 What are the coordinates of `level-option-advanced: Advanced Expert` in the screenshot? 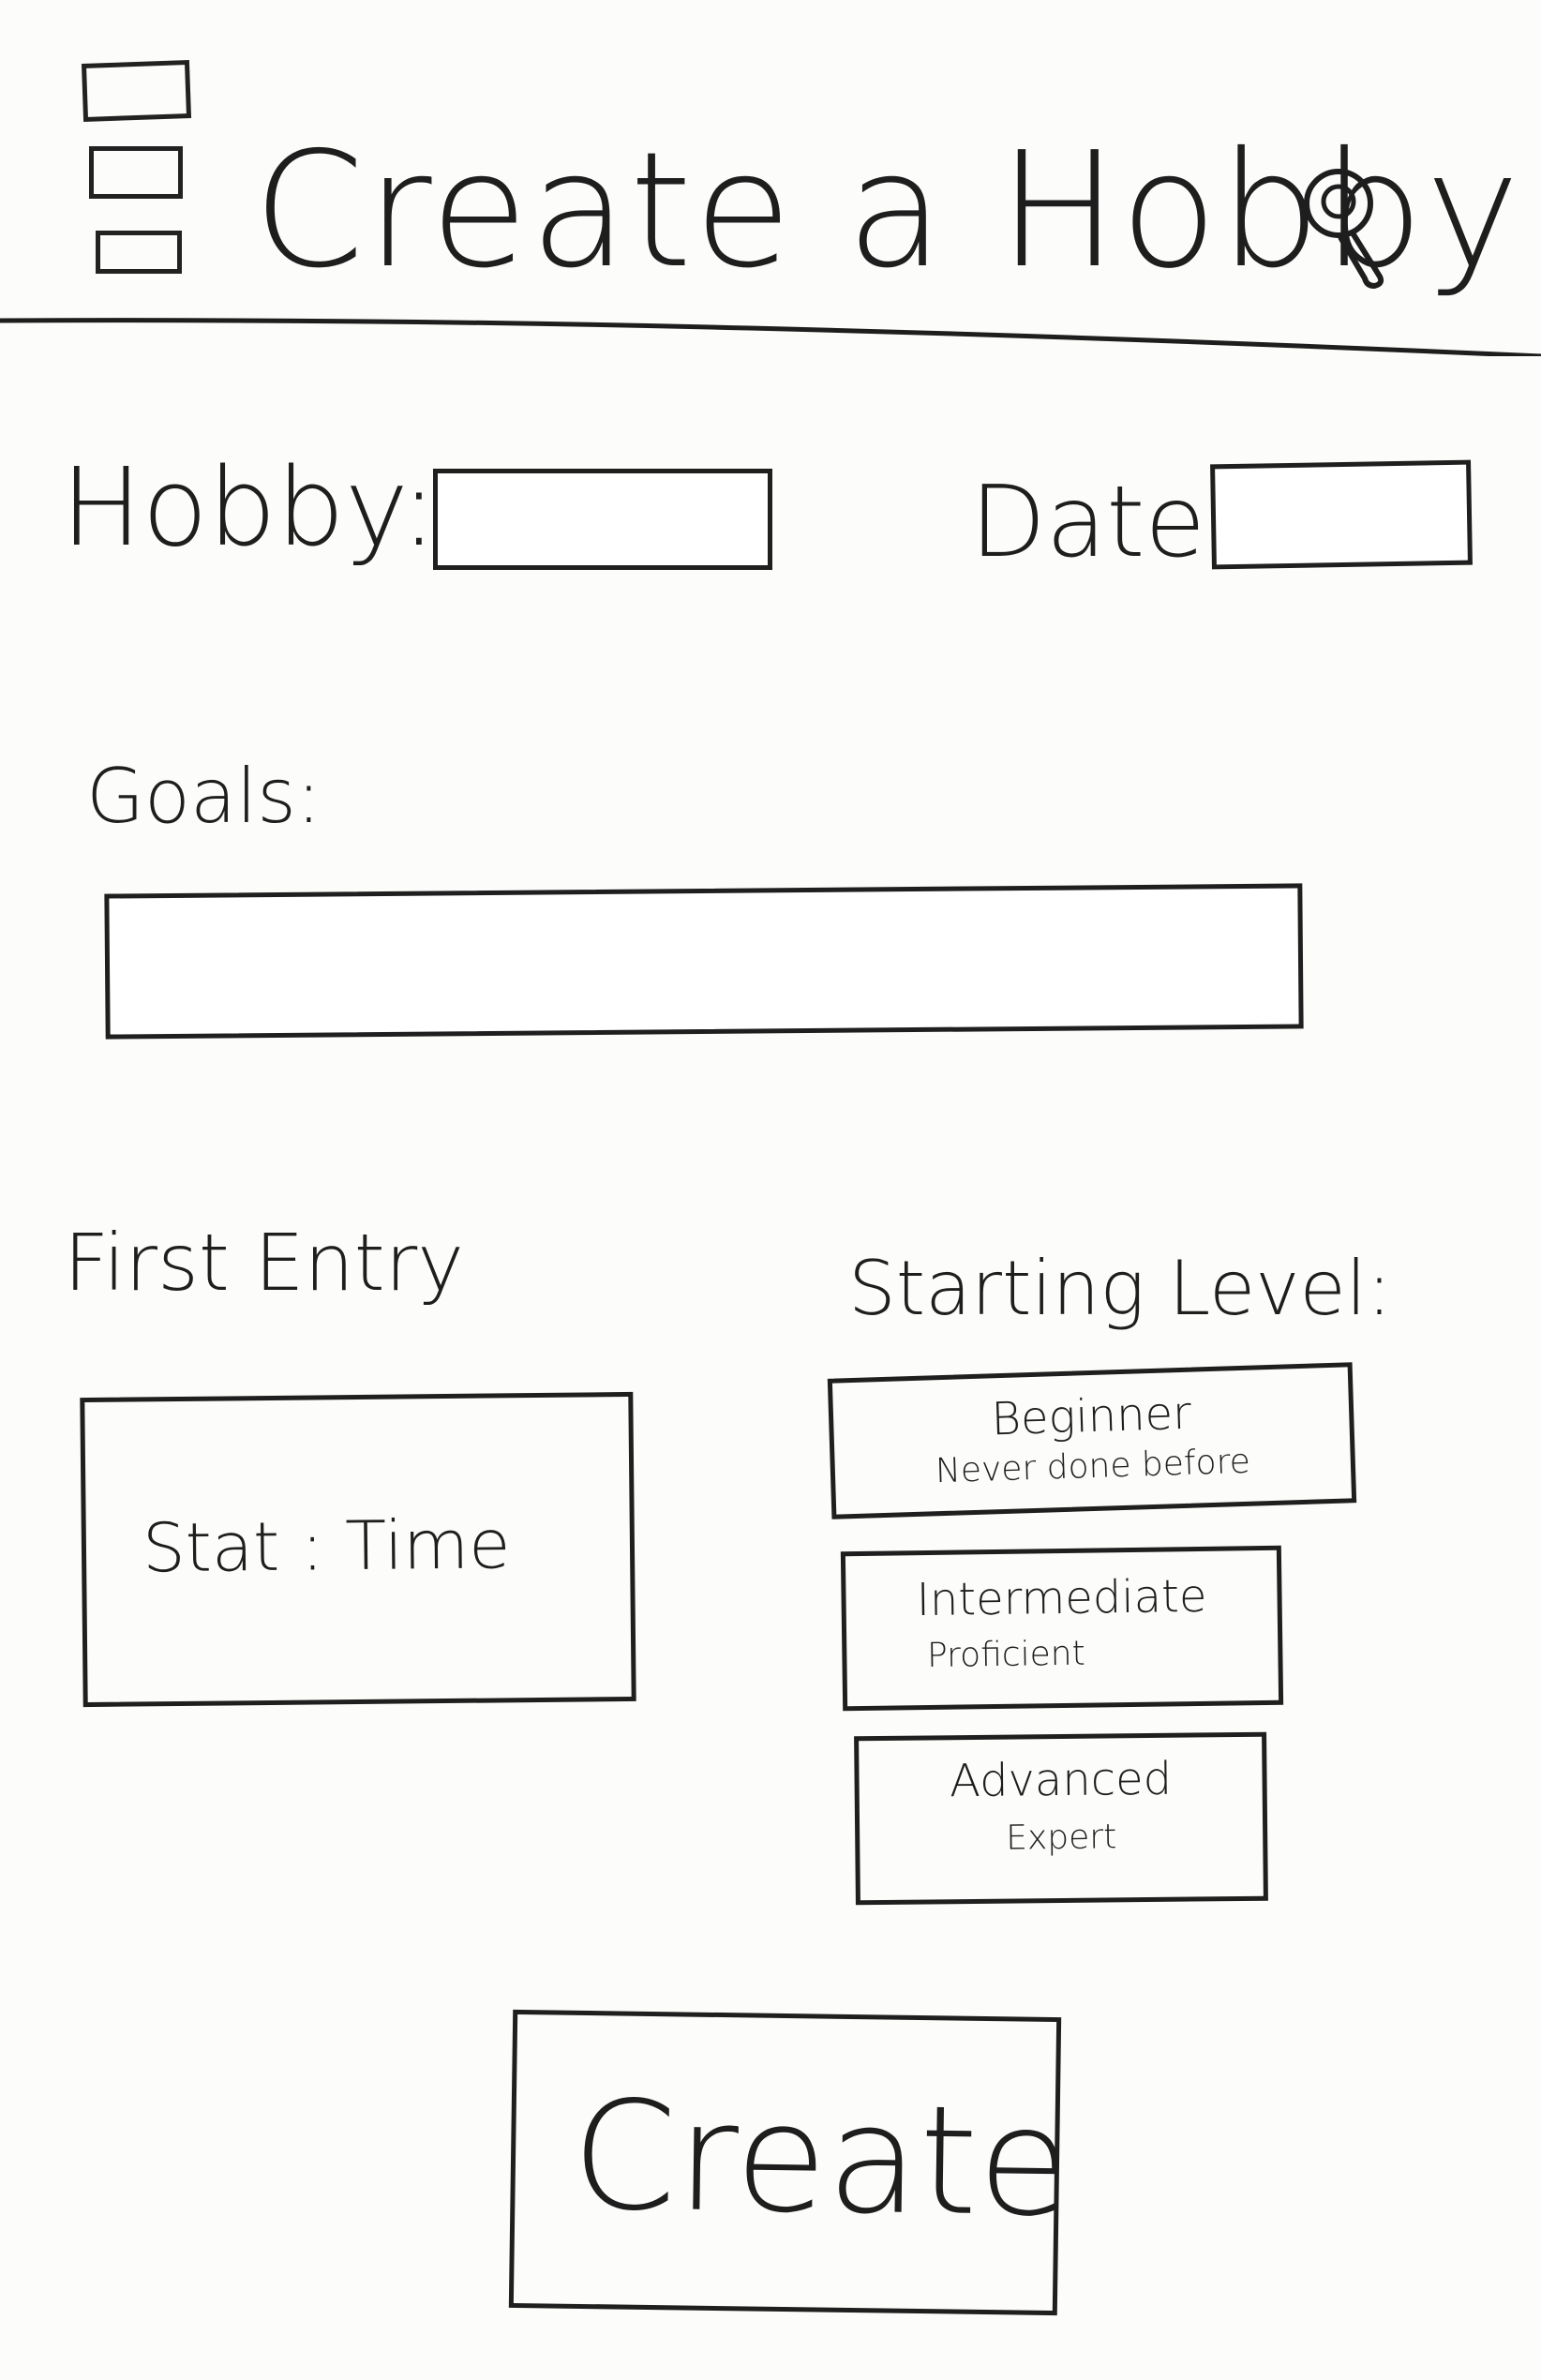 It's located at (1061, 1818).